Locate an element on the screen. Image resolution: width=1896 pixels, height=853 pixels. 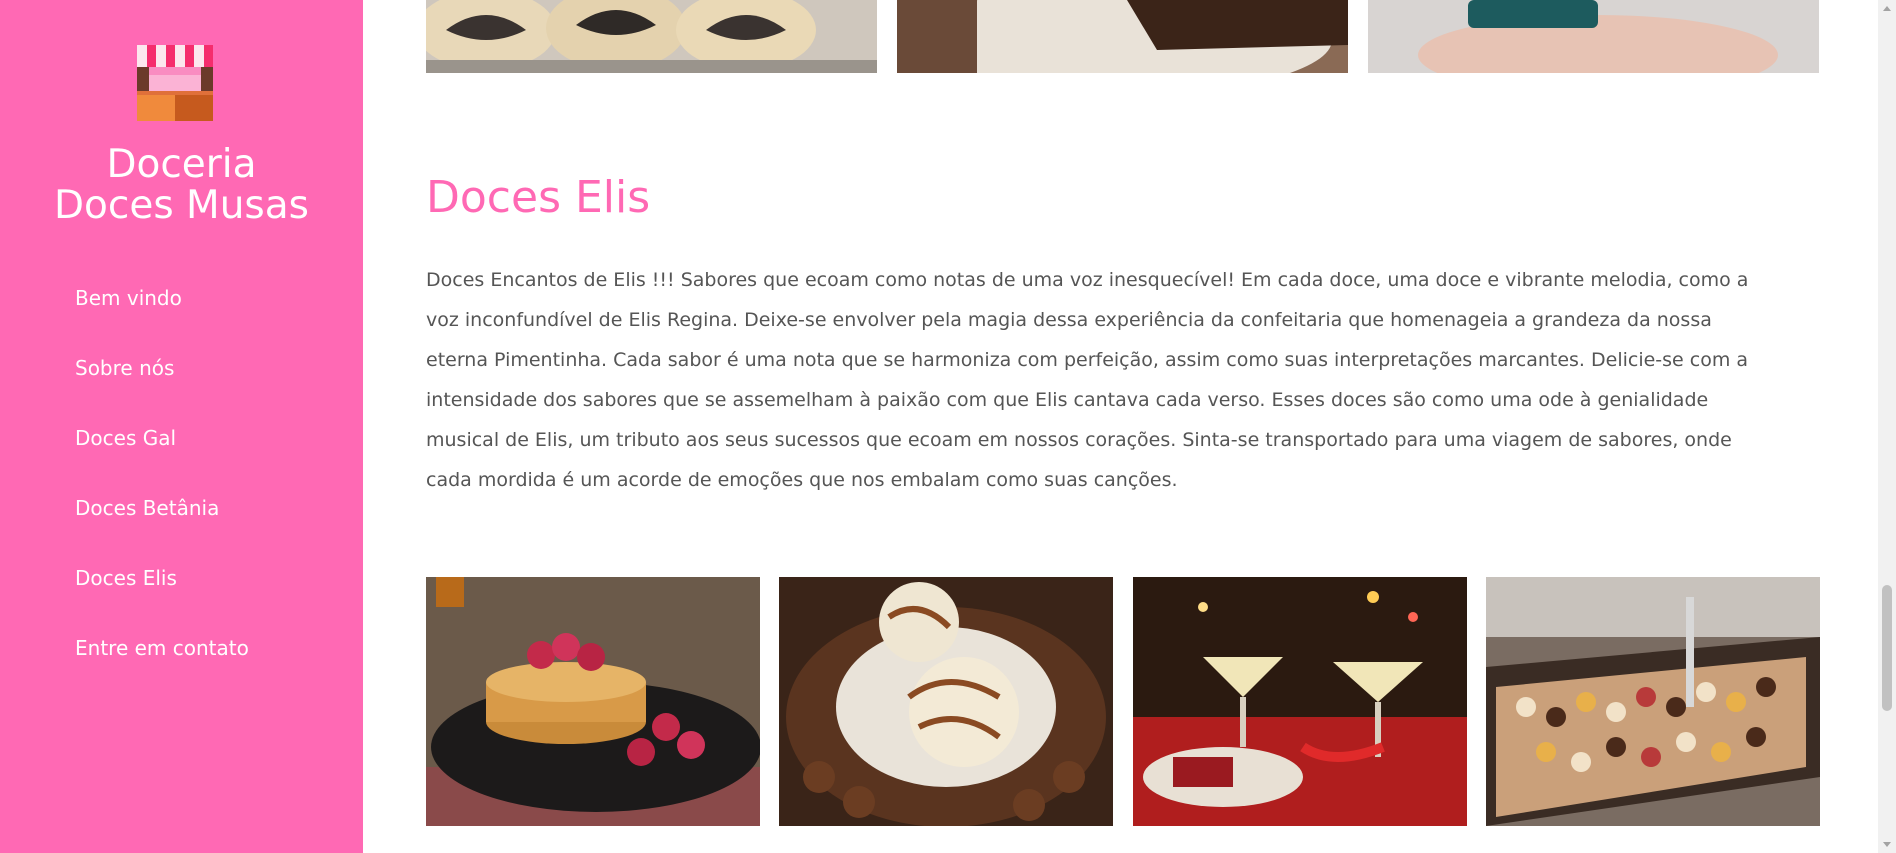
nav-item-entre-em-contato: Entre em contato is located at coordinates (162, 665).